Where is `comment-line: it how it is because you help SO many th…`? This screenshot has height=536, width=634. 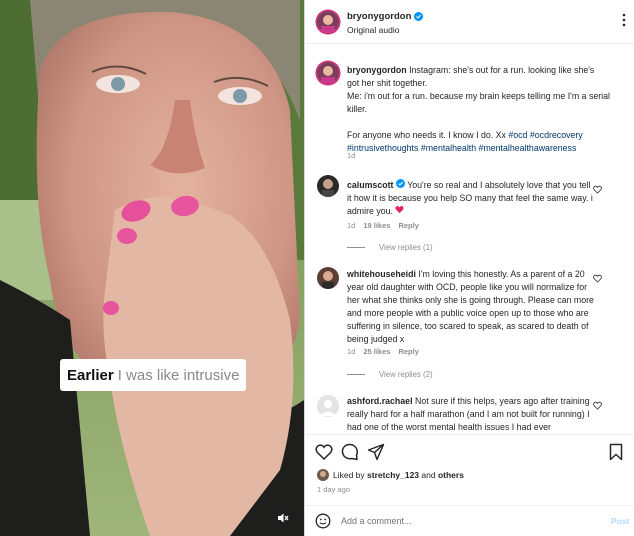 comment-line: it how it is because you help SO many th… is located at coordinates (470, 198).